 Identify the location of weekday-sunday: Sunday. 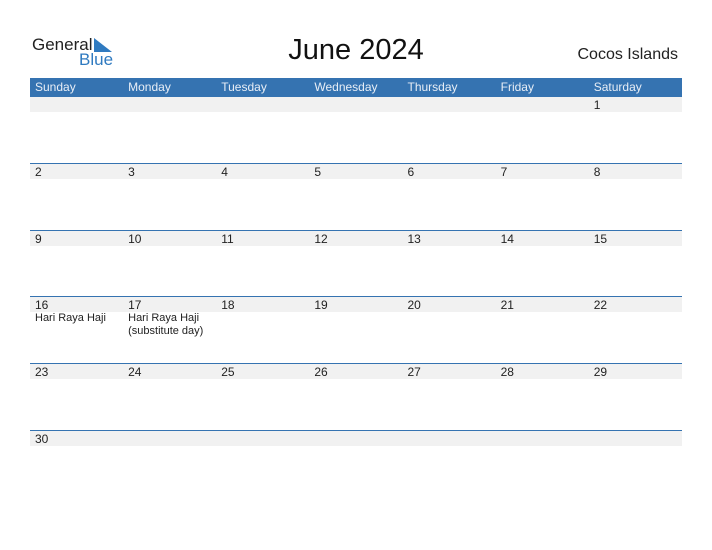
(55, 87).